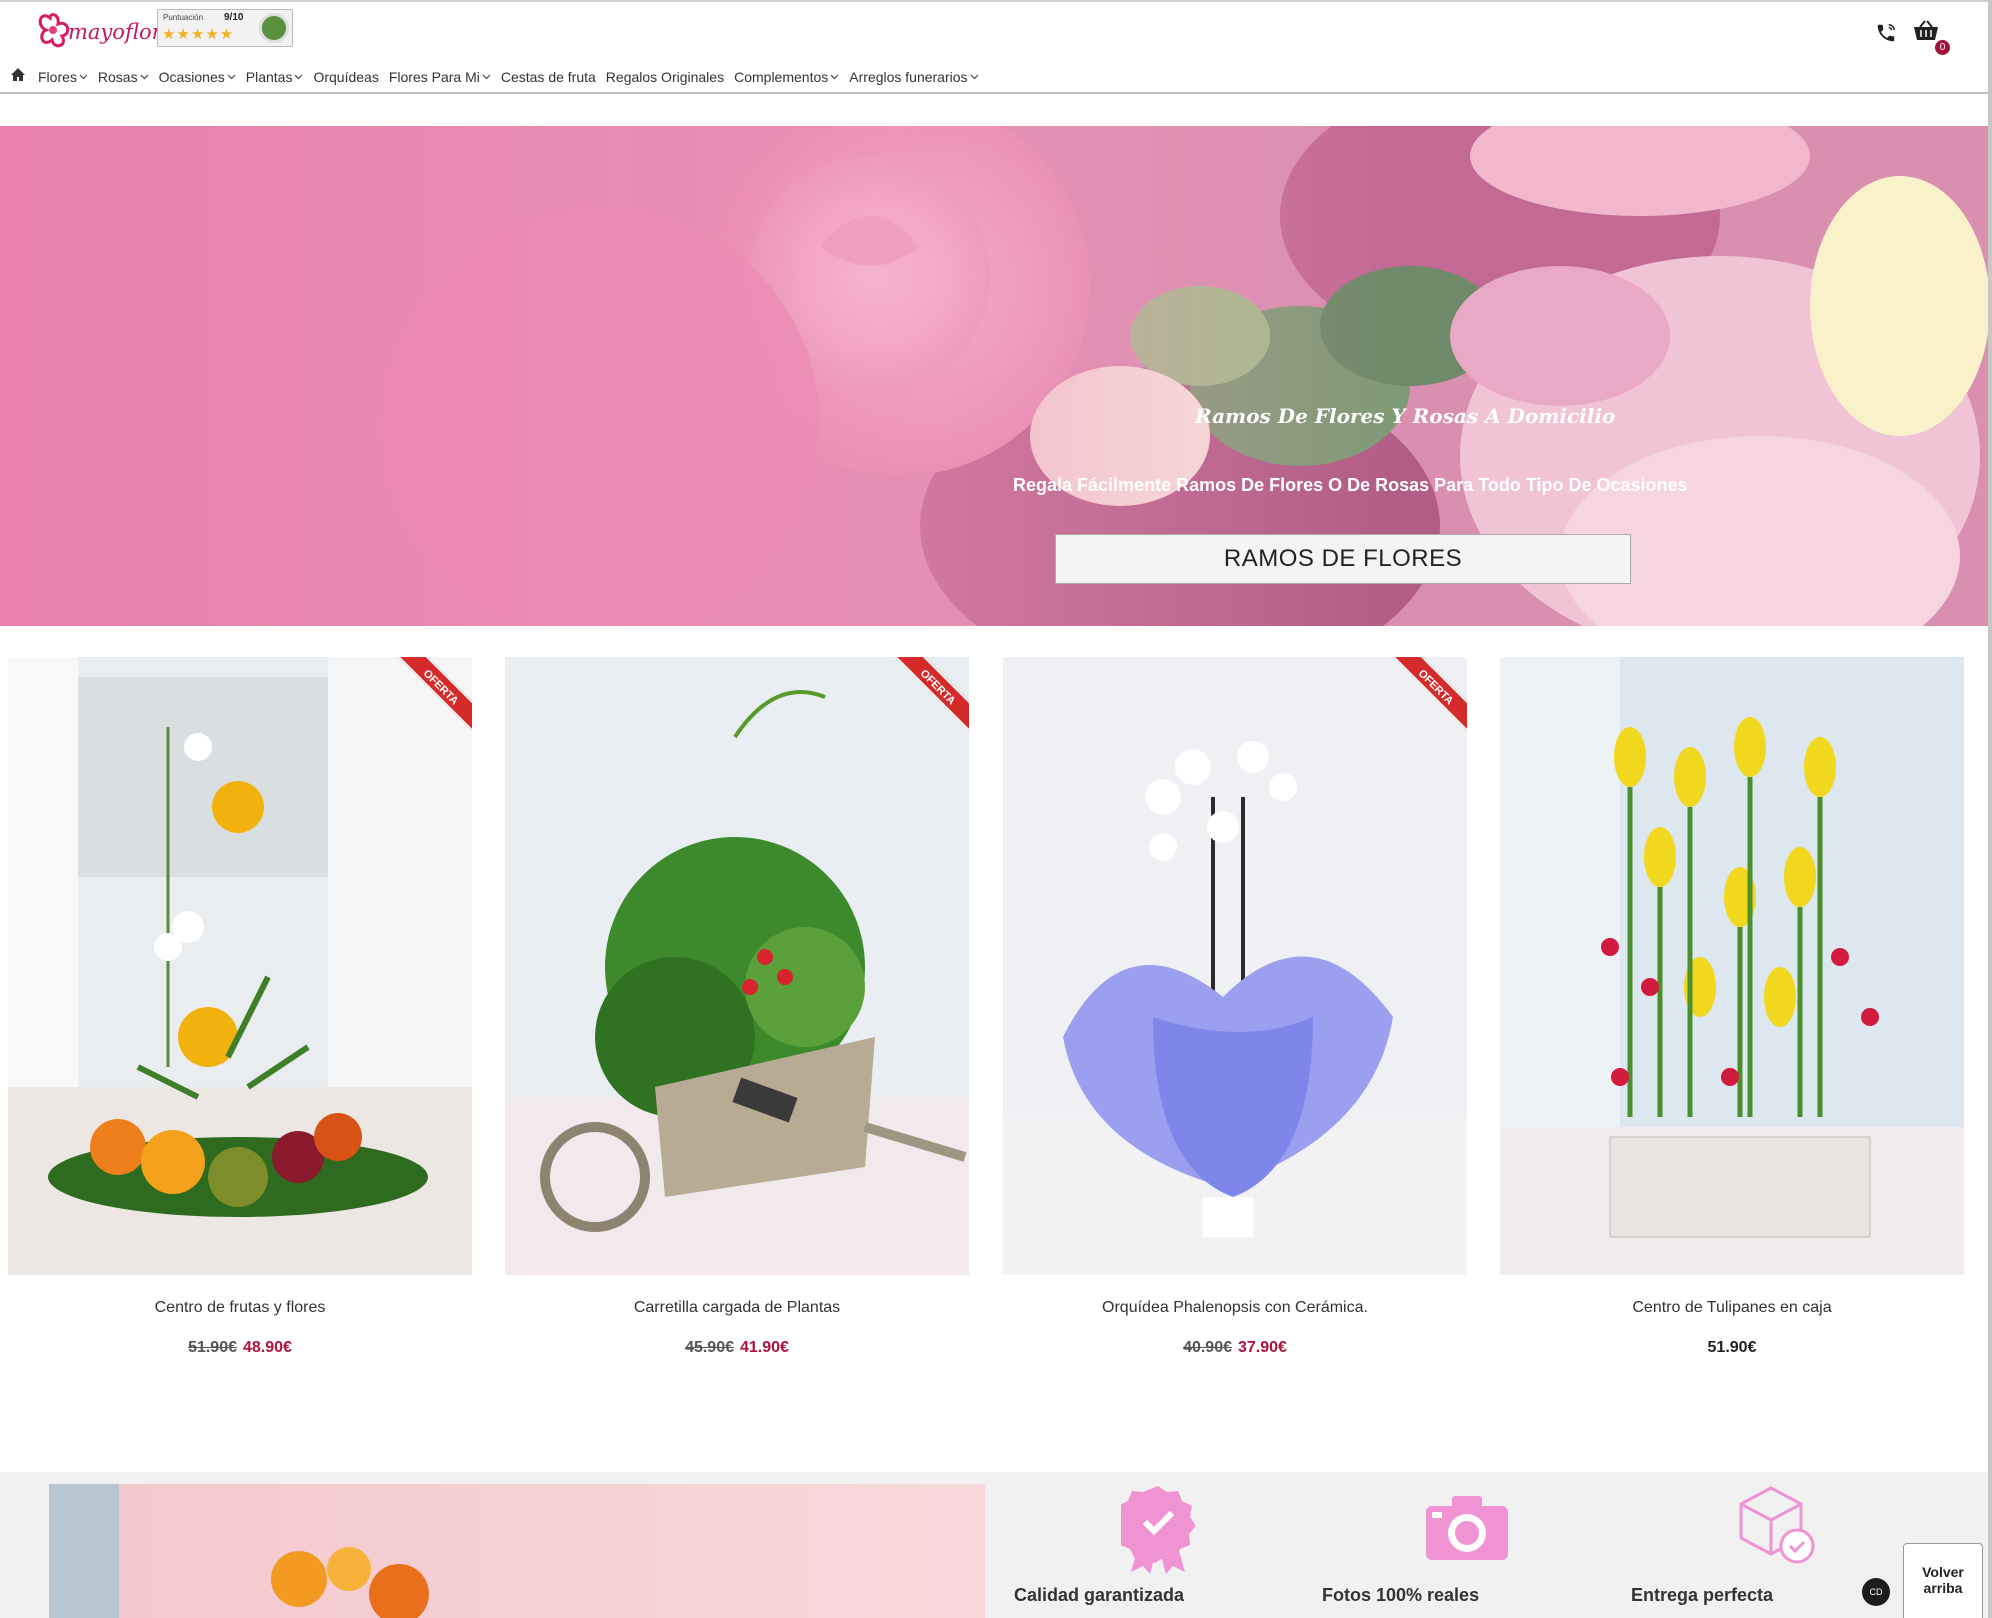 This screenshot has width=1992, height=1618. Describe the element at coordinates (1702, 1595) in the screenshot. I see `feature-delivery-label: Entrega perfecta` at that location.